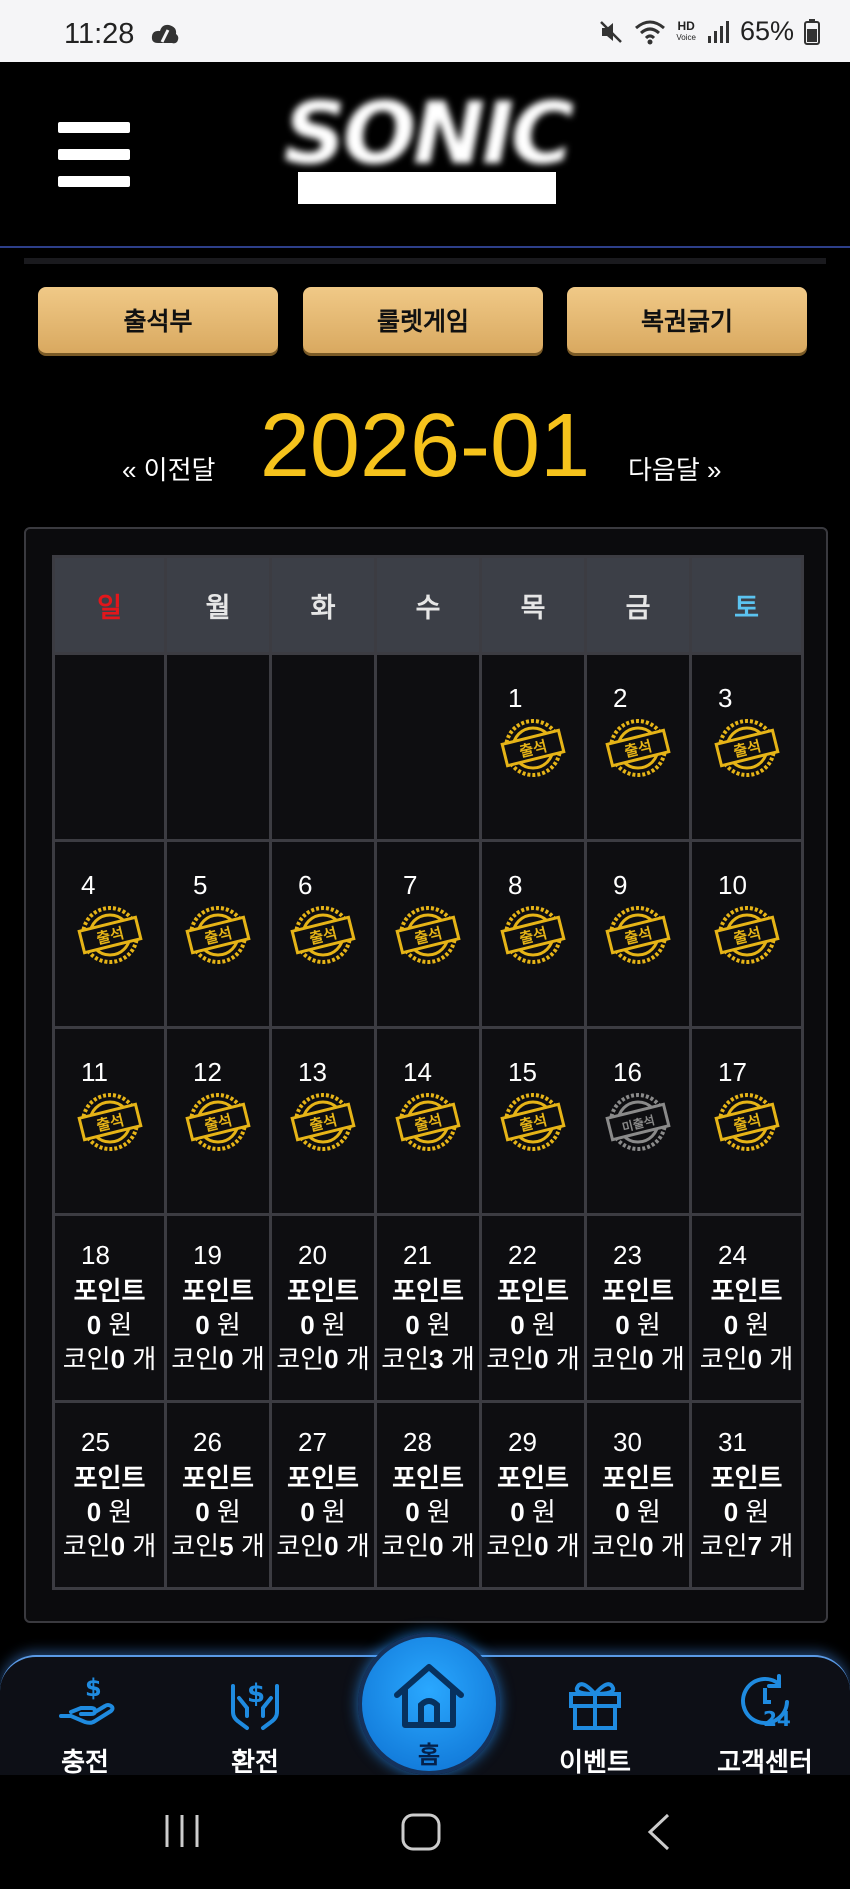 The height and width of the screenshot is (1889, 850). I want to click on day-number: 29, so click(522, 1442).